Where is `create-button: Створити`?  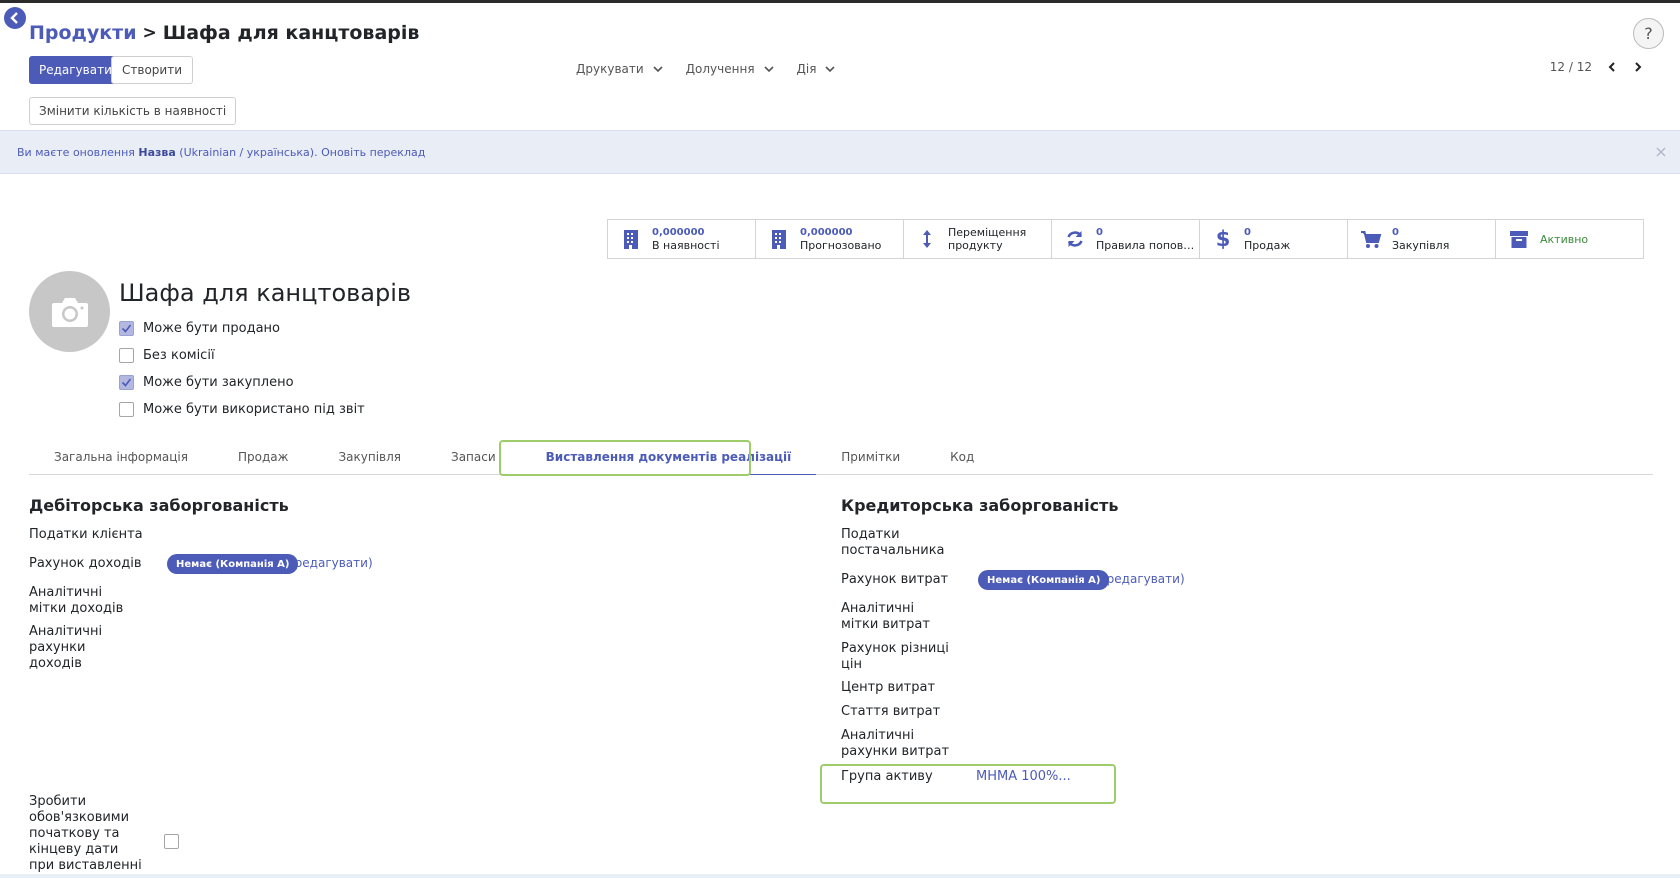
create-button: Створити is located at coordinates (152, 70).